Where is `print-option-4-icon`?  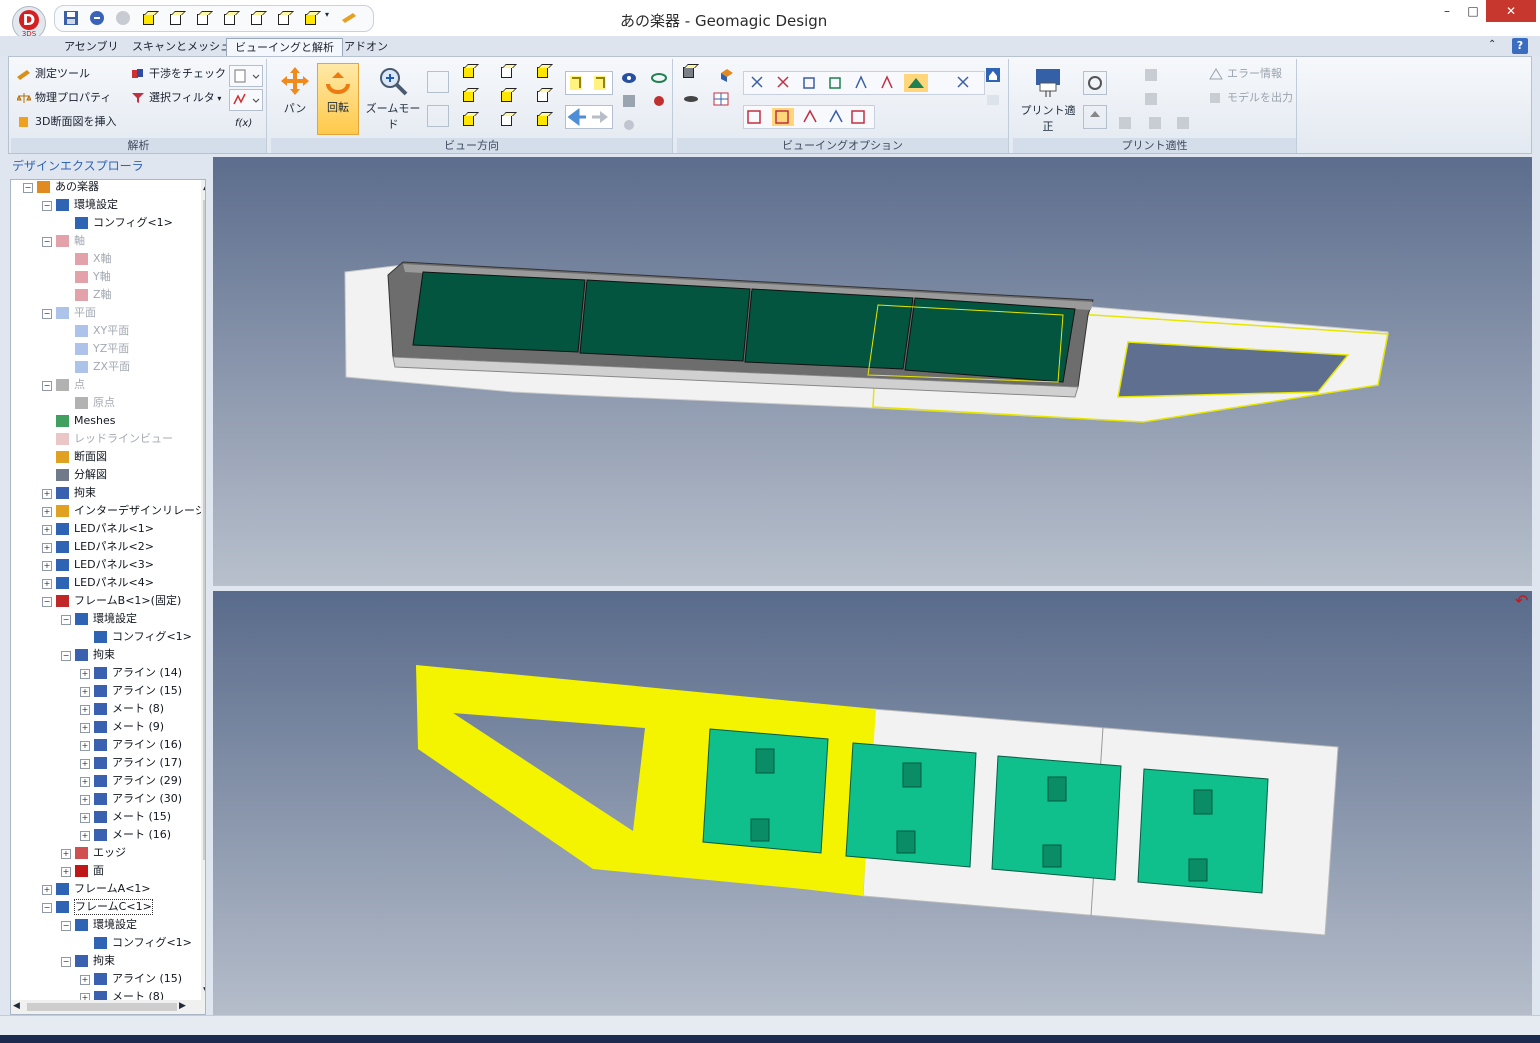 print-option-4-icon is located at coordinates (1155, 123).